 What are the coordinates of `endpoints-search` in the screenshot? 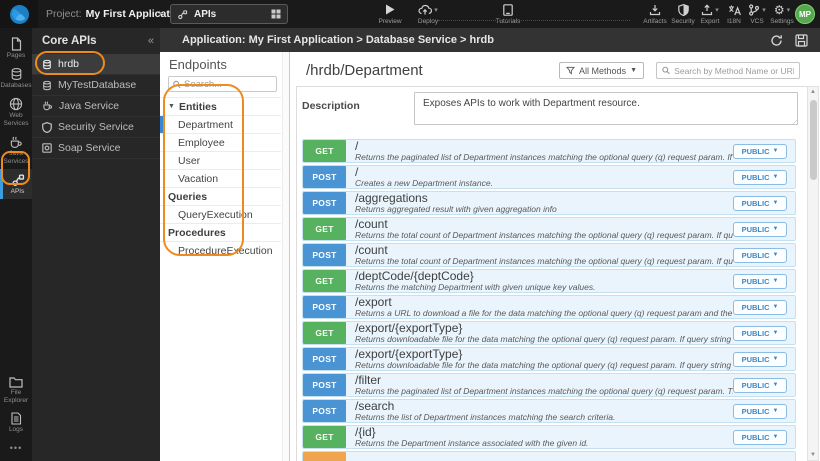 It's located at (222, 84).